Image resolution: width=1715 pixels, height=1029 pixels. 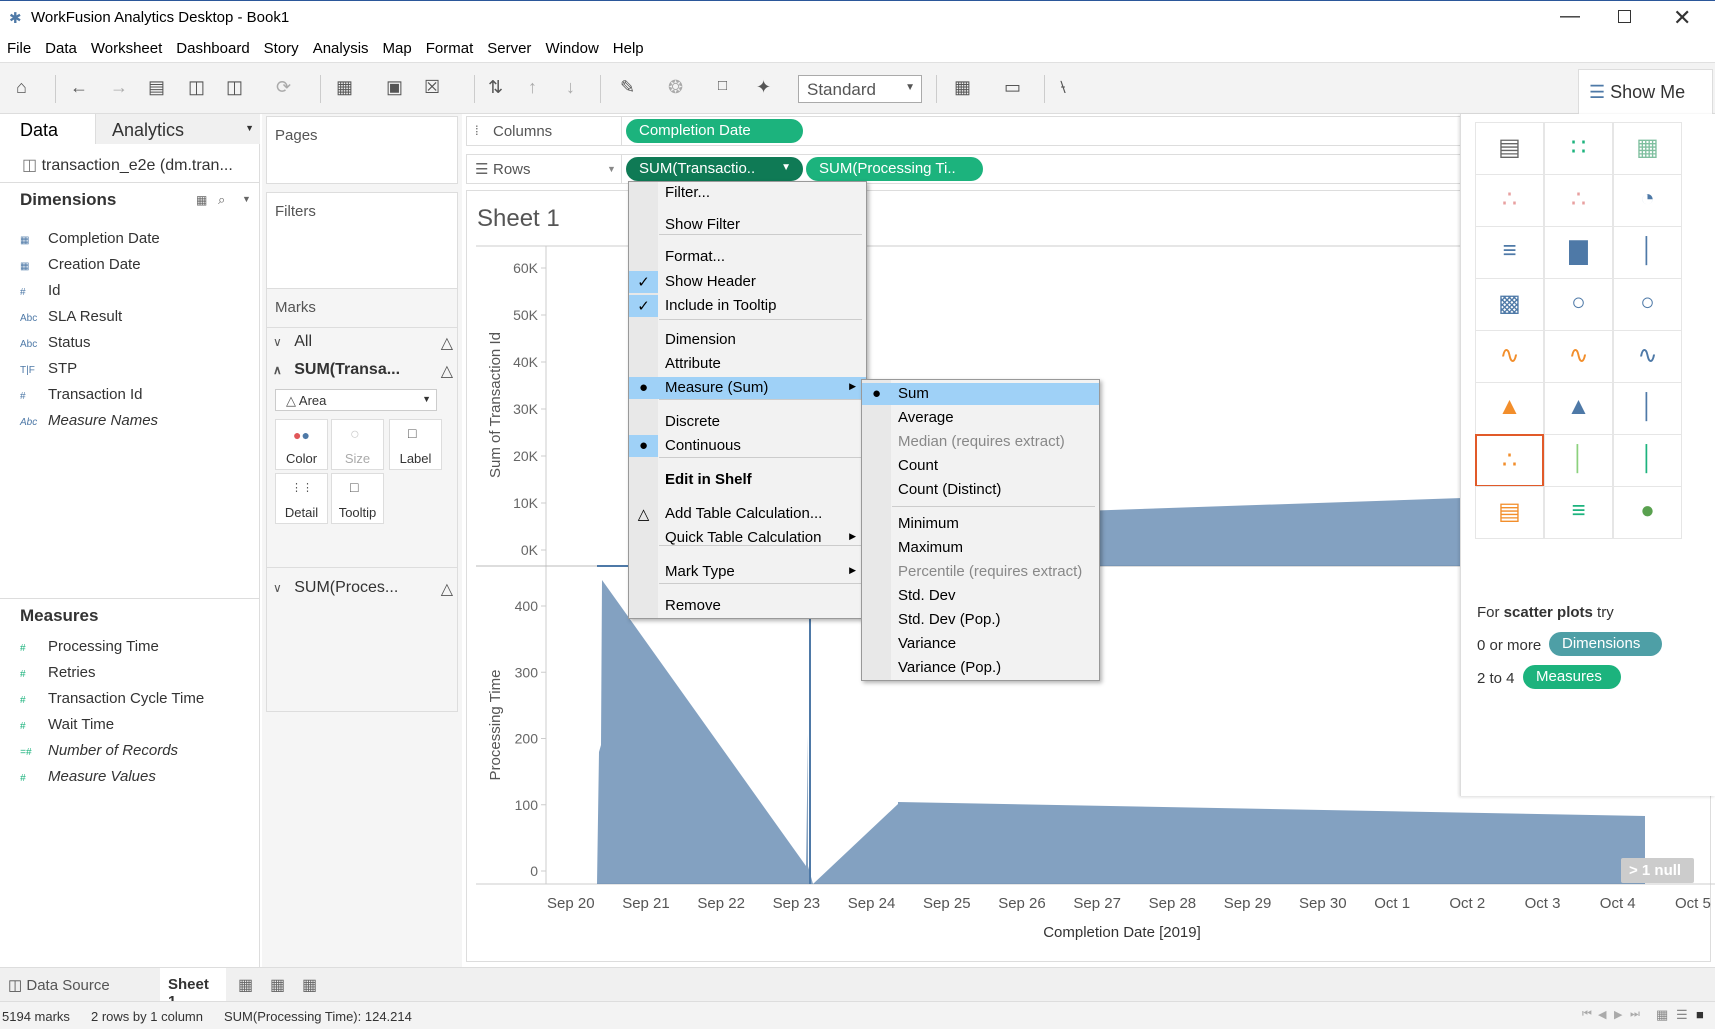 What do you see at coordinates (980, 596) in the screenshot?
I see `submenu-item: Std. Dev` at bounding box center [980, 596].